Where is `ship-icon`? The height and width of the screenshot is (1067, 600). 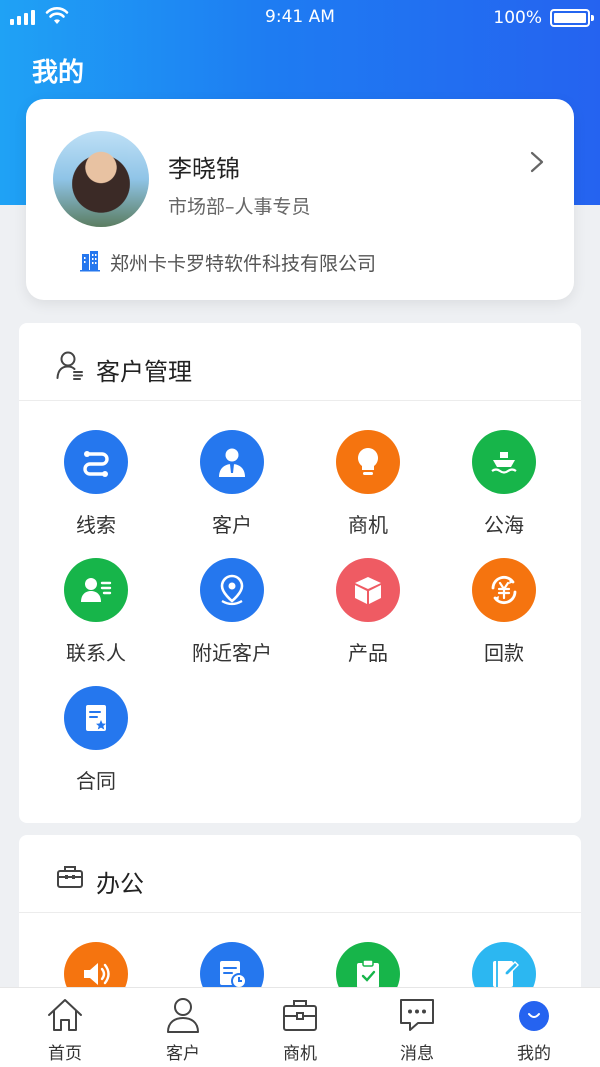 ship-icon is located at coordinates (504, 462).